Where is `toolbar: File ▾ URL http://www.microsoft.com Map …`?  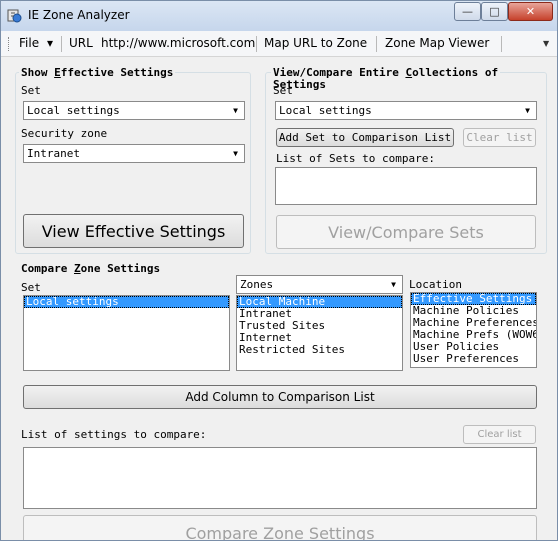
toolbar: File ▾ URL http://www.microsoft.com Map … is located at coordinates (279, 44).